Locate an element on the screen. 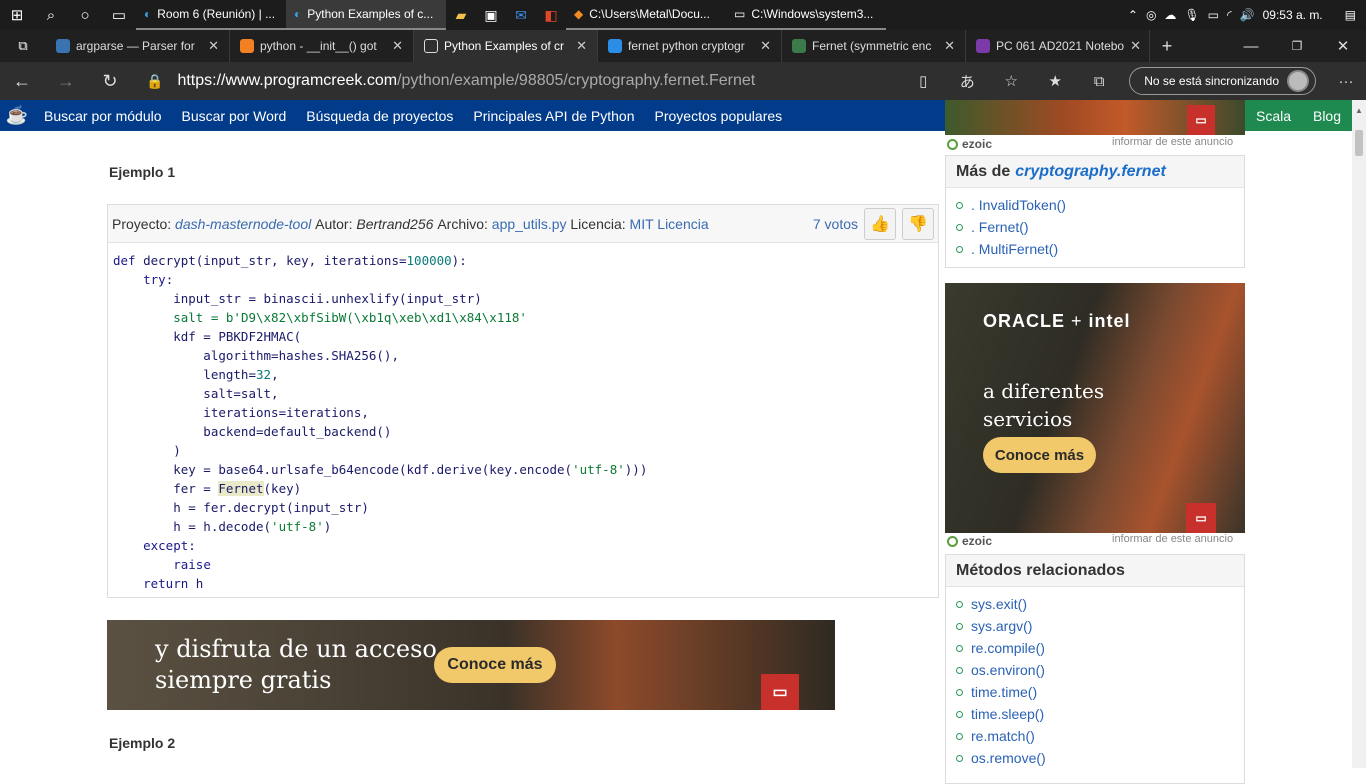 The width and height of the screenshot is (1366, 784). banner-text: y disfruta de un acceso siempre gratis is located at coordinates (296, 664).